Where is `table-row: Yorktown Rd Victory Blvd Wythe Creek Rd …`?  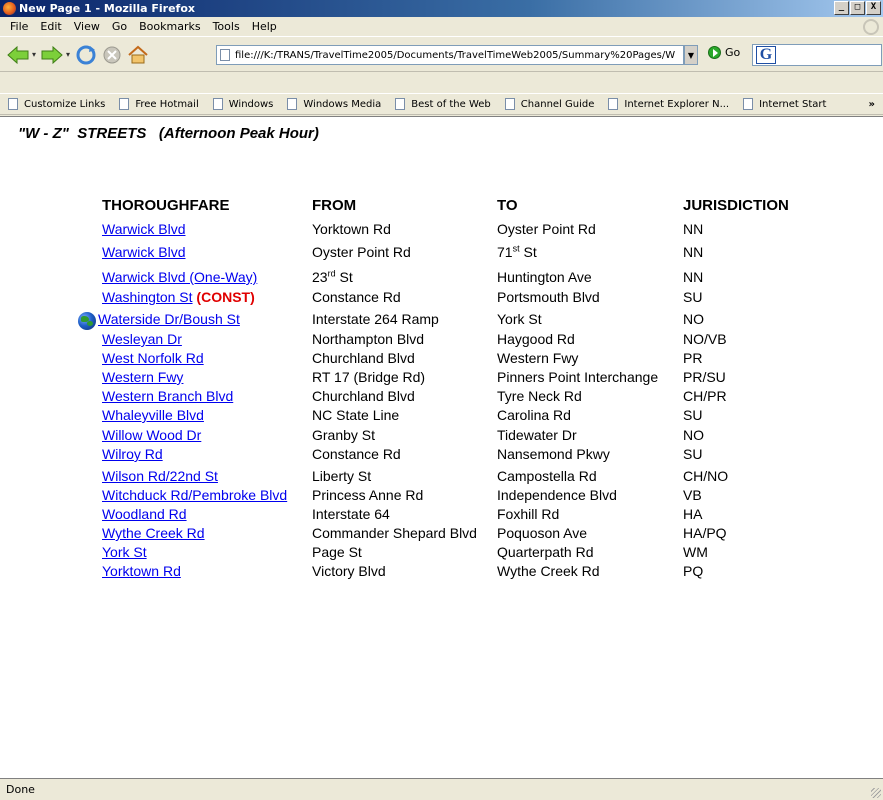
table-row: Yorktown Rd Victory Blvd Wythe Creek Rd … is located at coordinates (441, 572).